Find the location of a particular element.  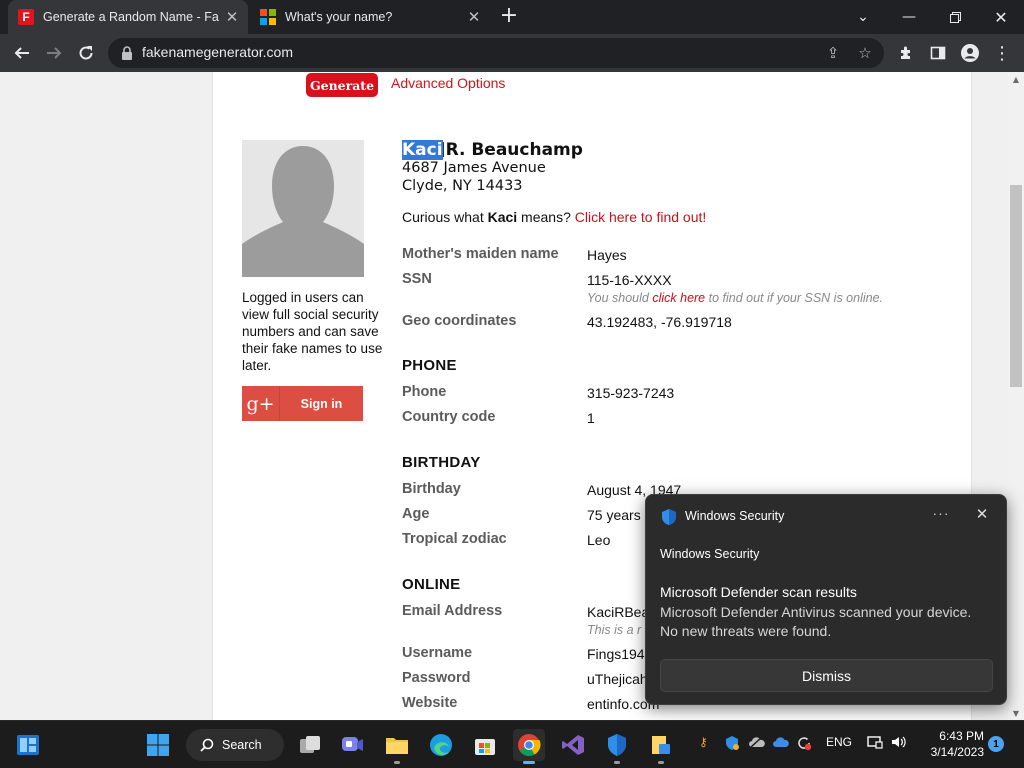

curious-prefix: Curious what is located at coordinates (445, 217).